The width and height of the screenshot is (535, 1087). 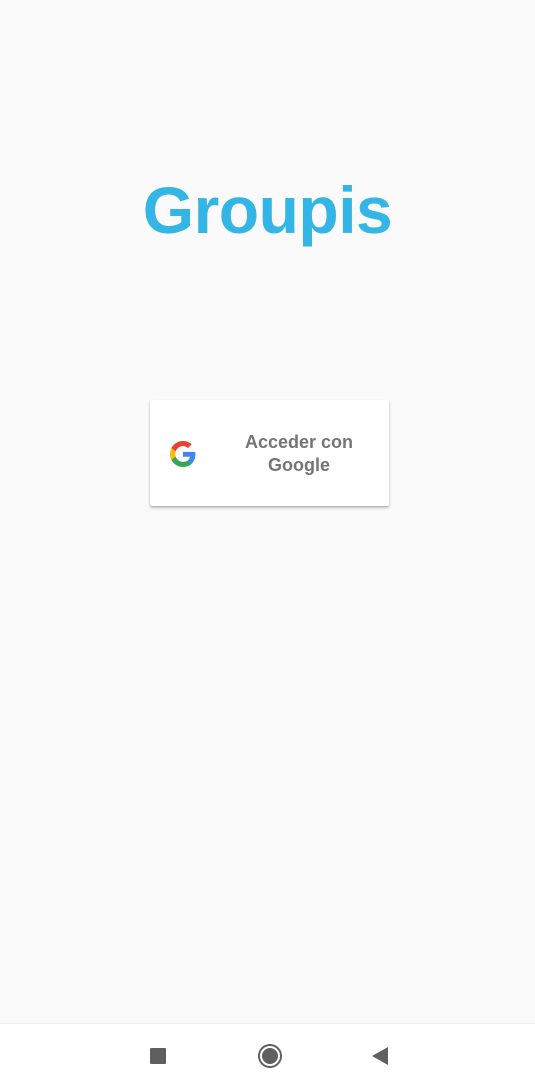 What do you see at coordinates (299, 442) in the screenshot?
I see `google-sign-in-label-line1: Acceder con` at bounding box center [299, 442].